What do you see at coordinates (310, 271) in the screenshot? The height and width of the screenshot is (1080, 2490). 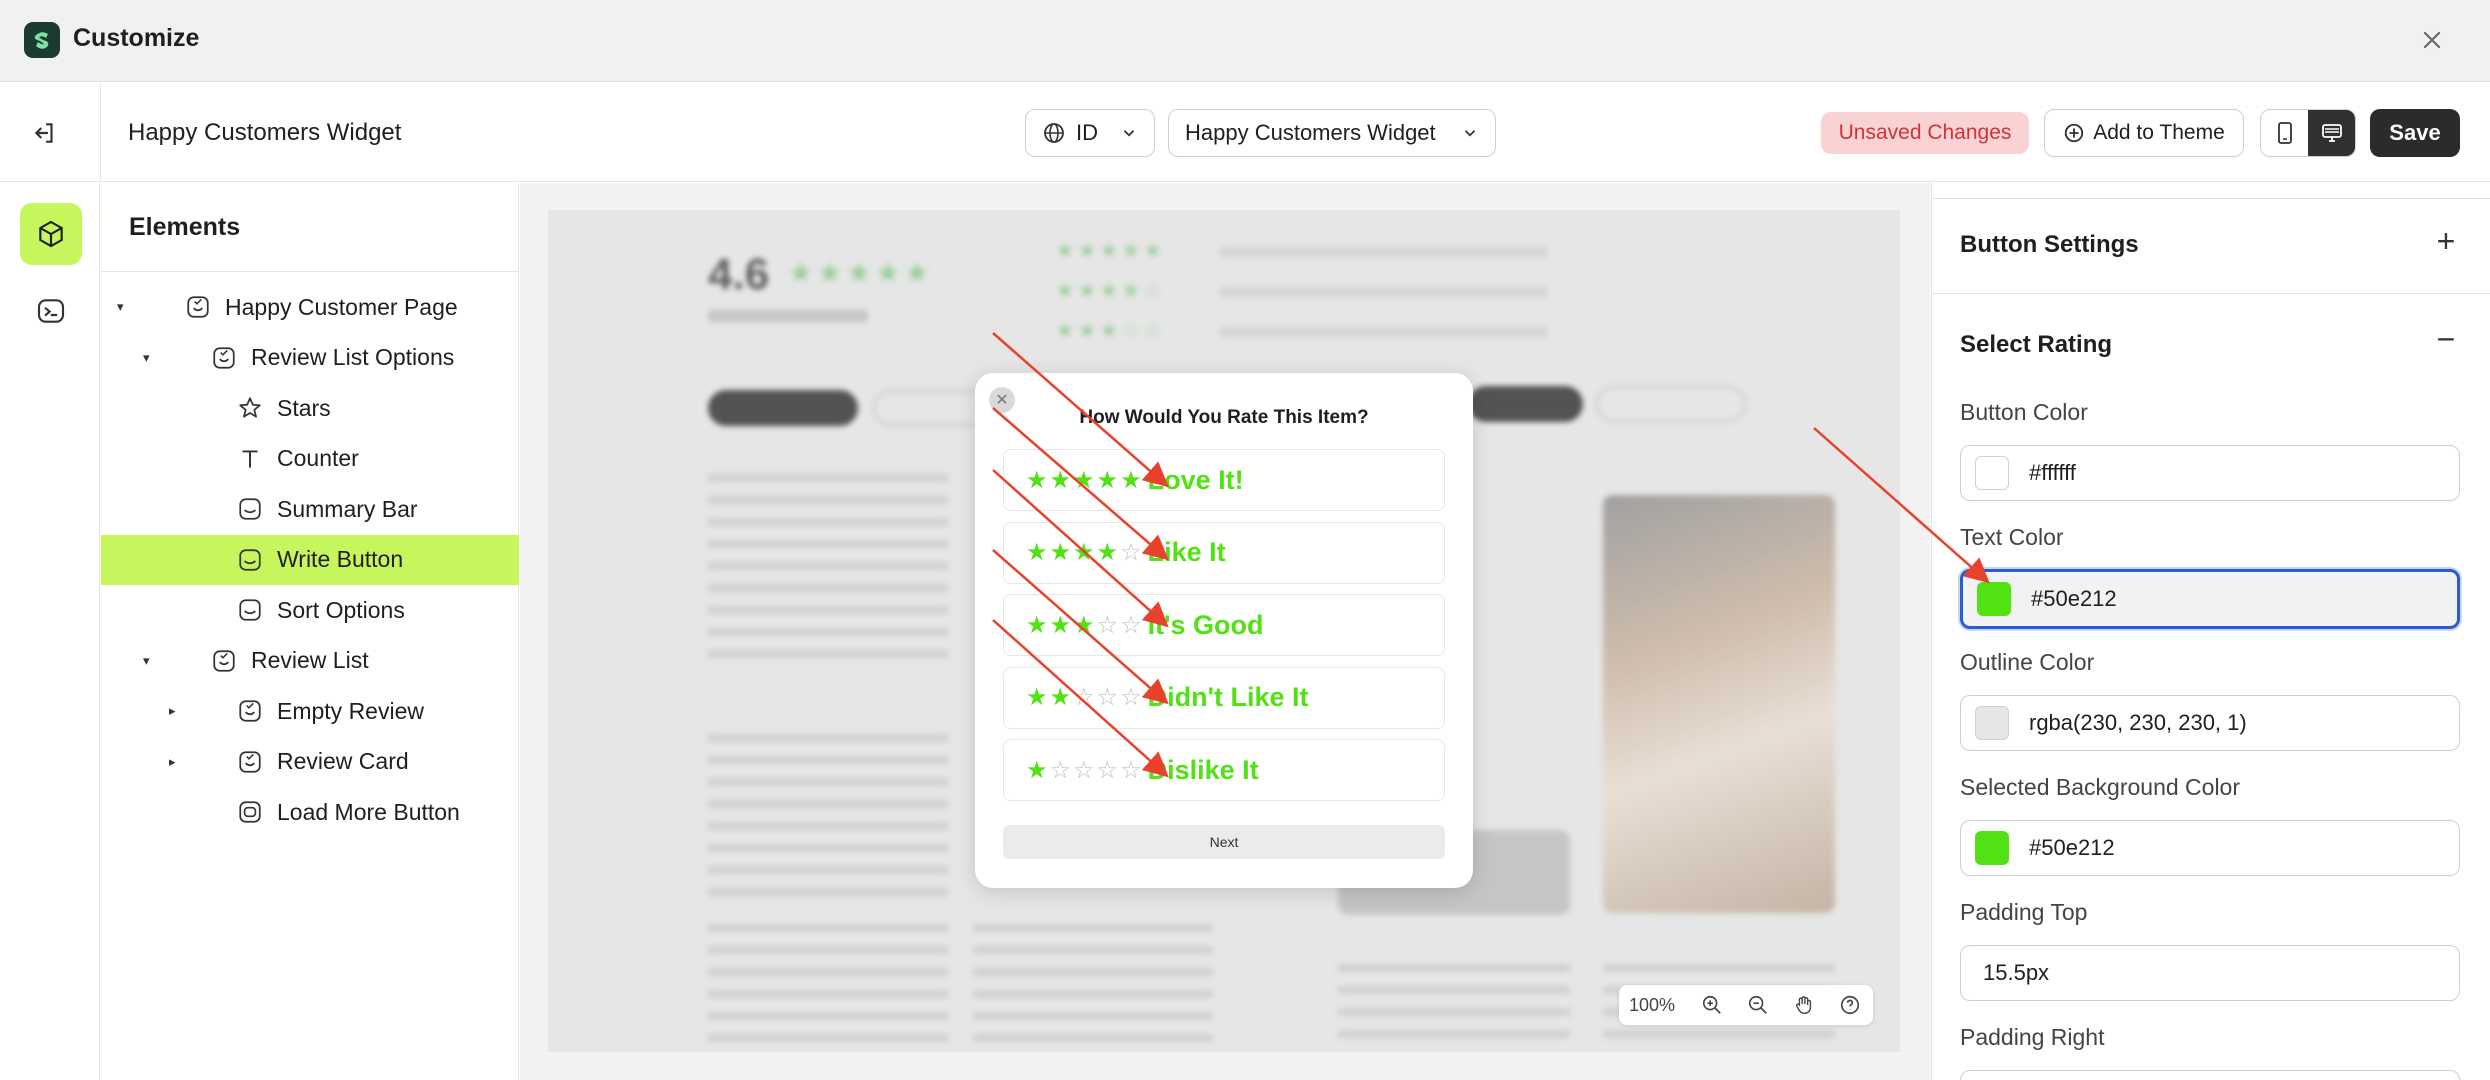 I see `elements-divider` at bounding box center [310, 271].